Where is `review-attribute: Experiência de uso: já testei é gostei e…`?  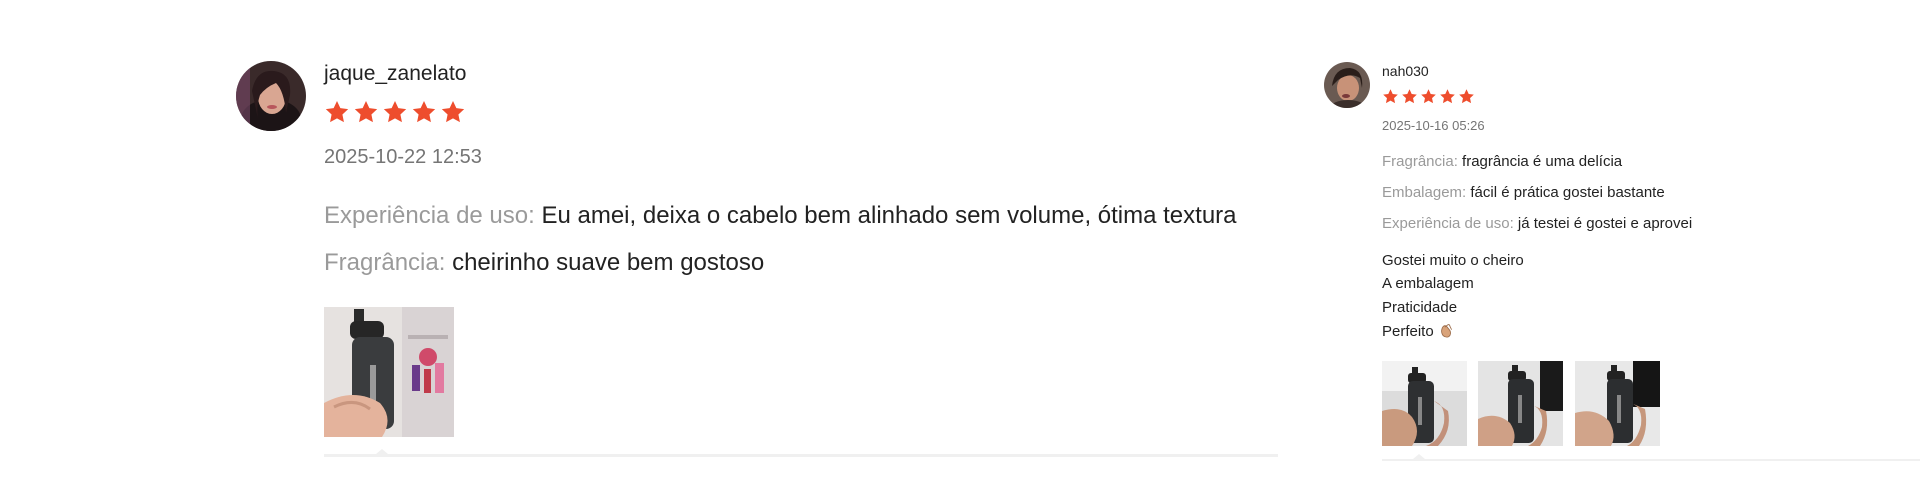
review-attribute: Experiência de uso: já testei é gostei e… is located at coordinates (1537, 223).